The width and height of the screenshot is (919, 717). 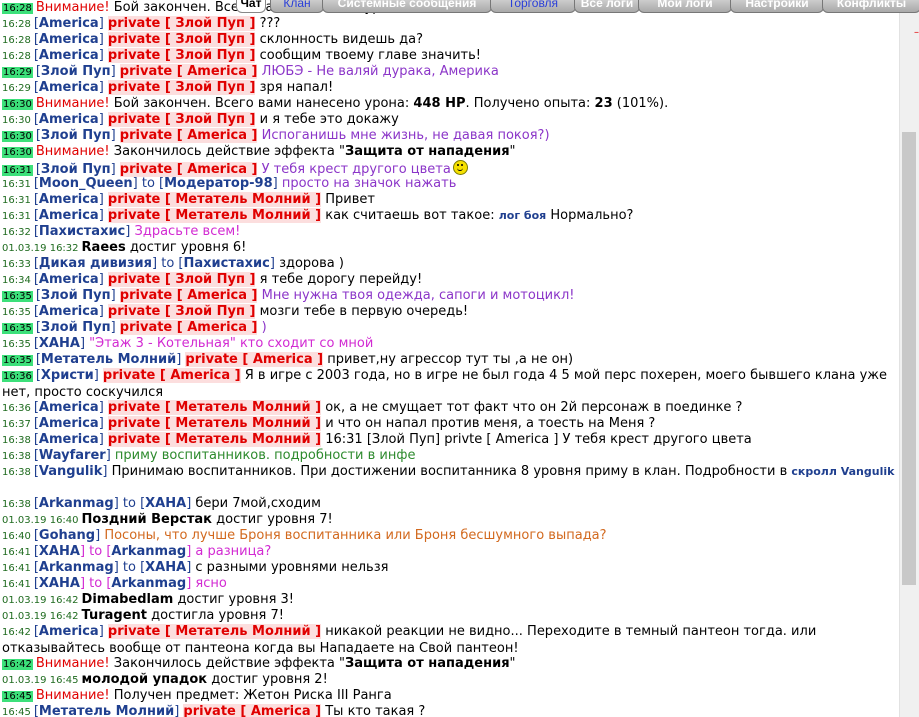 What do you see at coordinates (407, 6) in the screenshot?
I see `tab-2: Системные сообщения` at bounding box center [407, 6].